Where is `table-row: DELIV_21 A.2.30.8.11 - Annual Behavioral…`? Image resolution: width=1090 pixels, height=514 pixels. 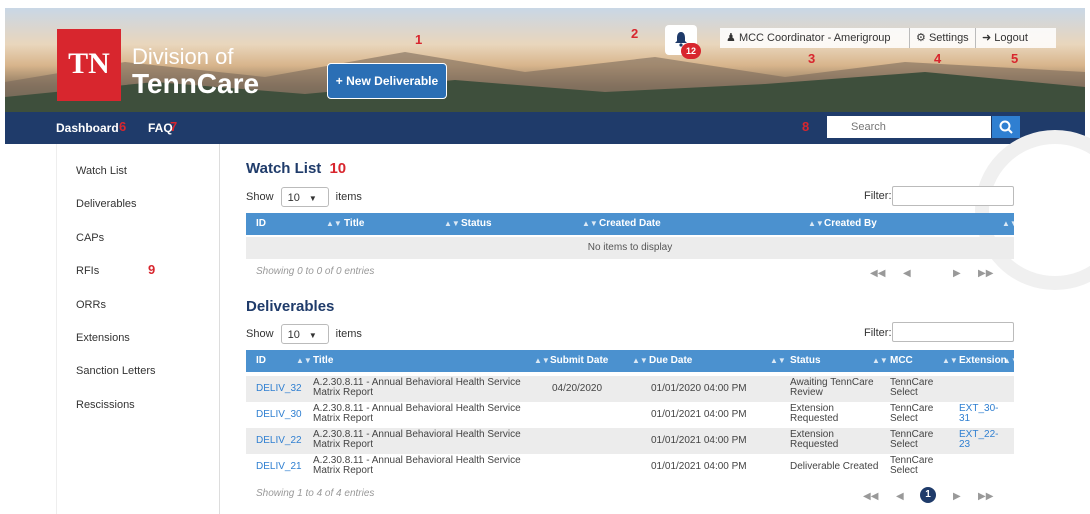 table-row: DELIV_21 A.2.30.8.11 - Annual Behavioral… is located at coordinates (630, 467).